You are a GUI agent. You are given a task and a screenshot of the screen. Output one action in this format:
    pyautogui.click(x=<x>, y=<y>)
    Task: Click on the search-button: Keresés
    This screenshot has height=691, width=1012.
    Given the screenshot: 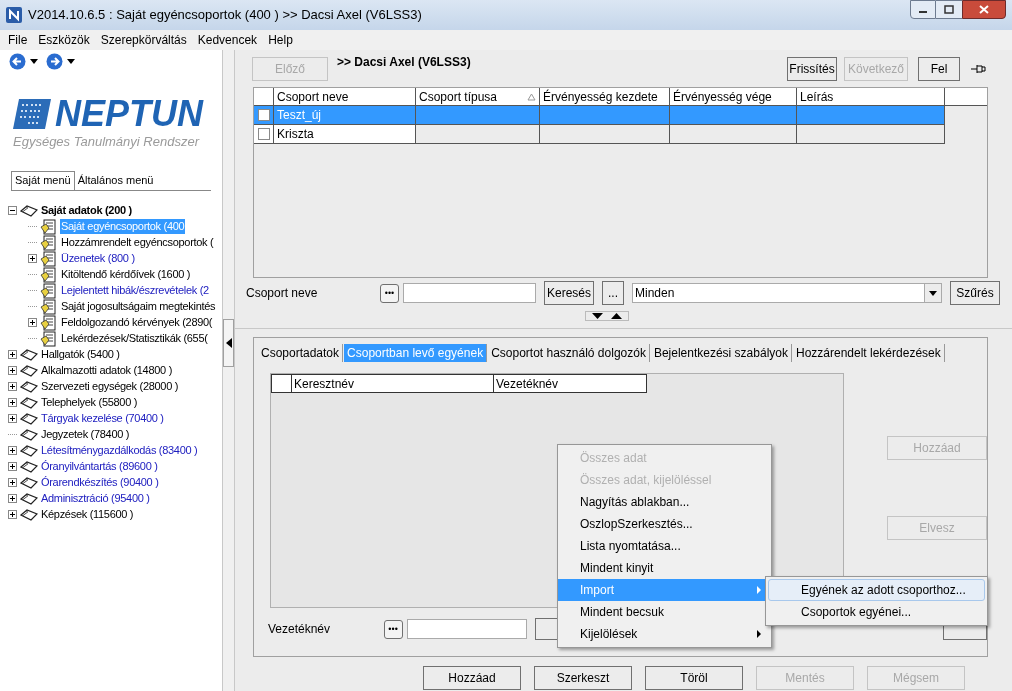 What is the action you would take?
    pyautogui.click(x=569, y=293)
    